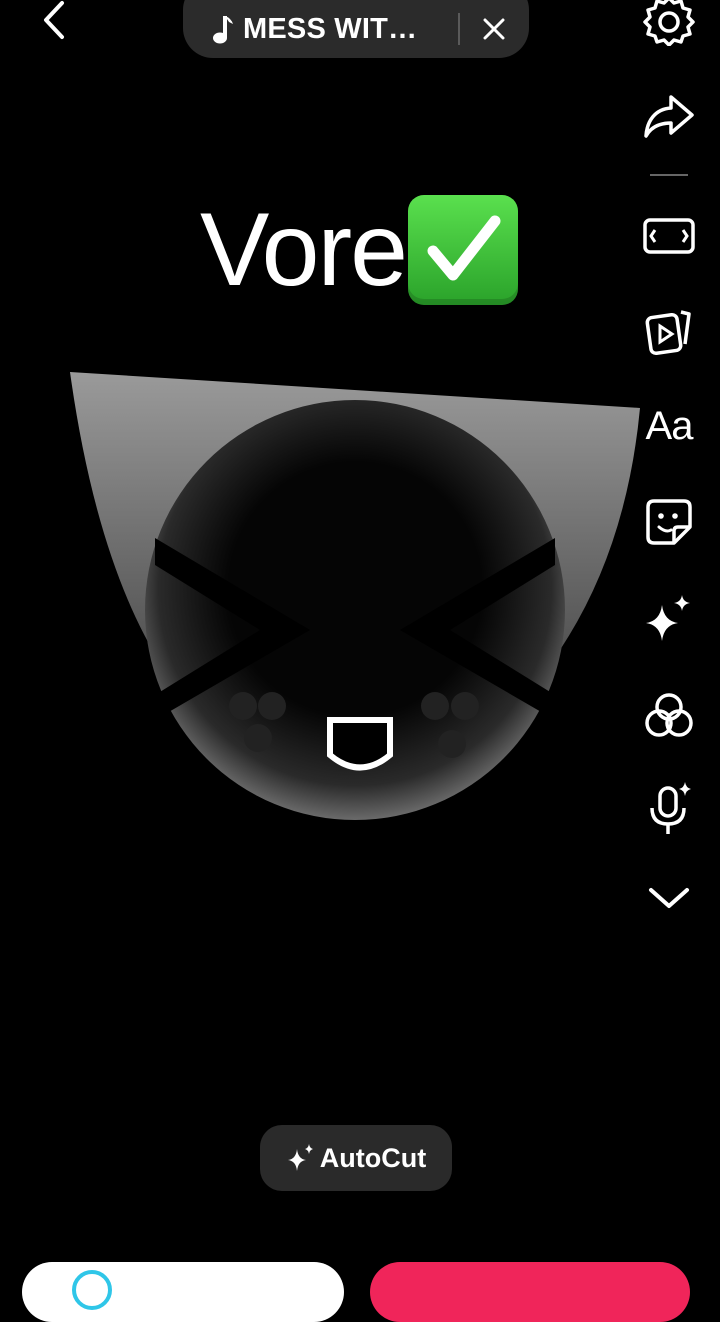 This screenshot has width=720, height=1322. What do you see at coordinates (300, 1157) in the screenshot?
I see `sparkles-icon` at bounding box center [300, 1157].